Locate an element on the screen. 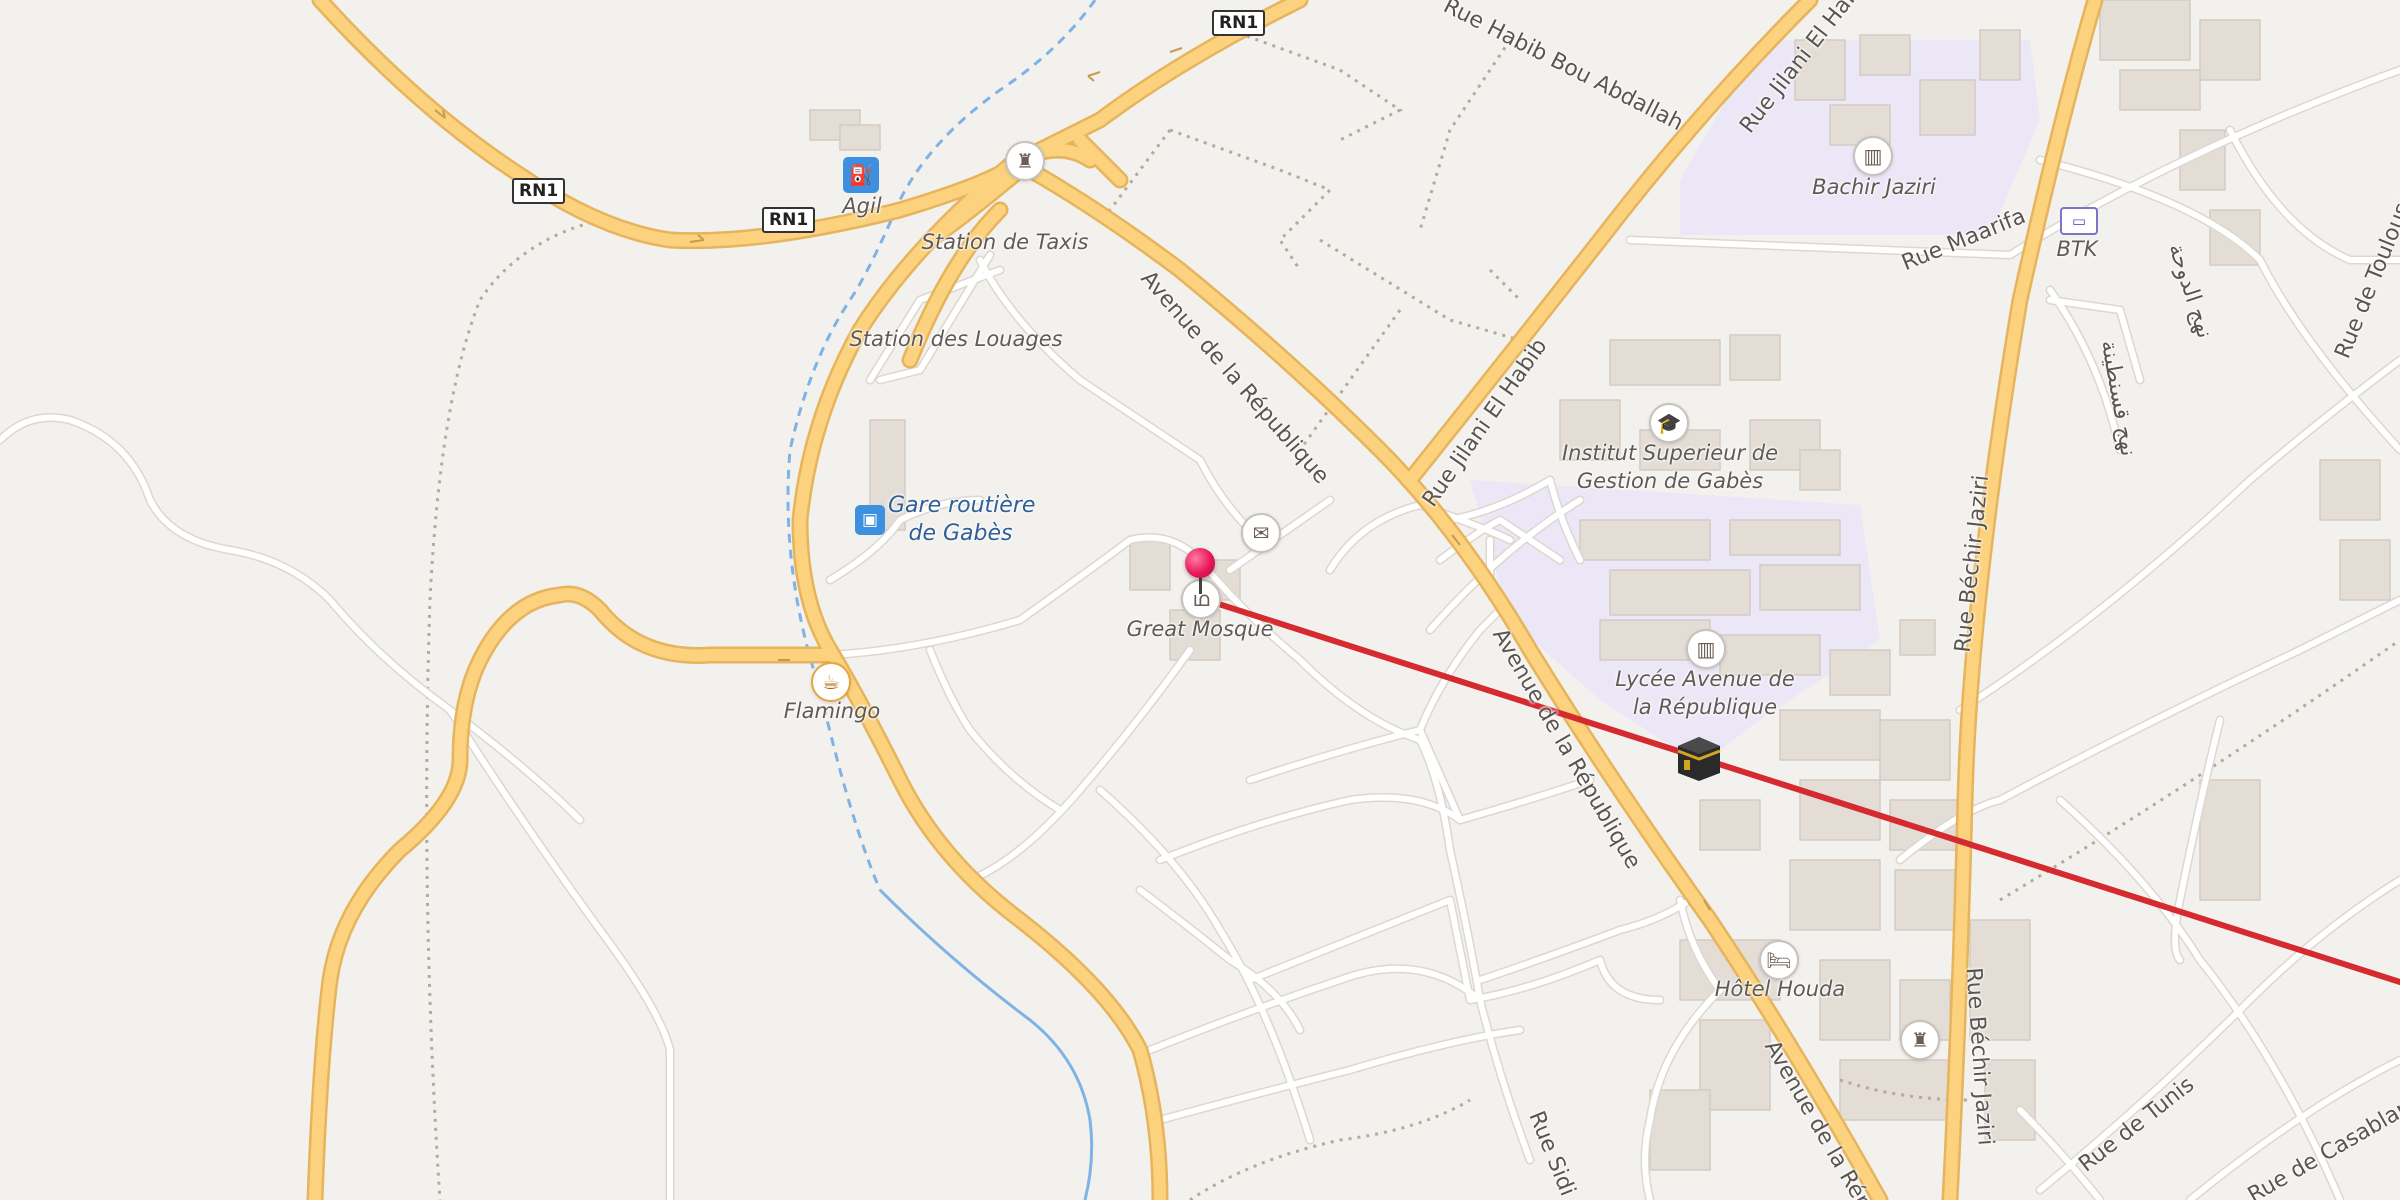 The height and width of the screenshot is (1200, 2400). kaaba-icon-shape is located at coordinates (1699, 759).